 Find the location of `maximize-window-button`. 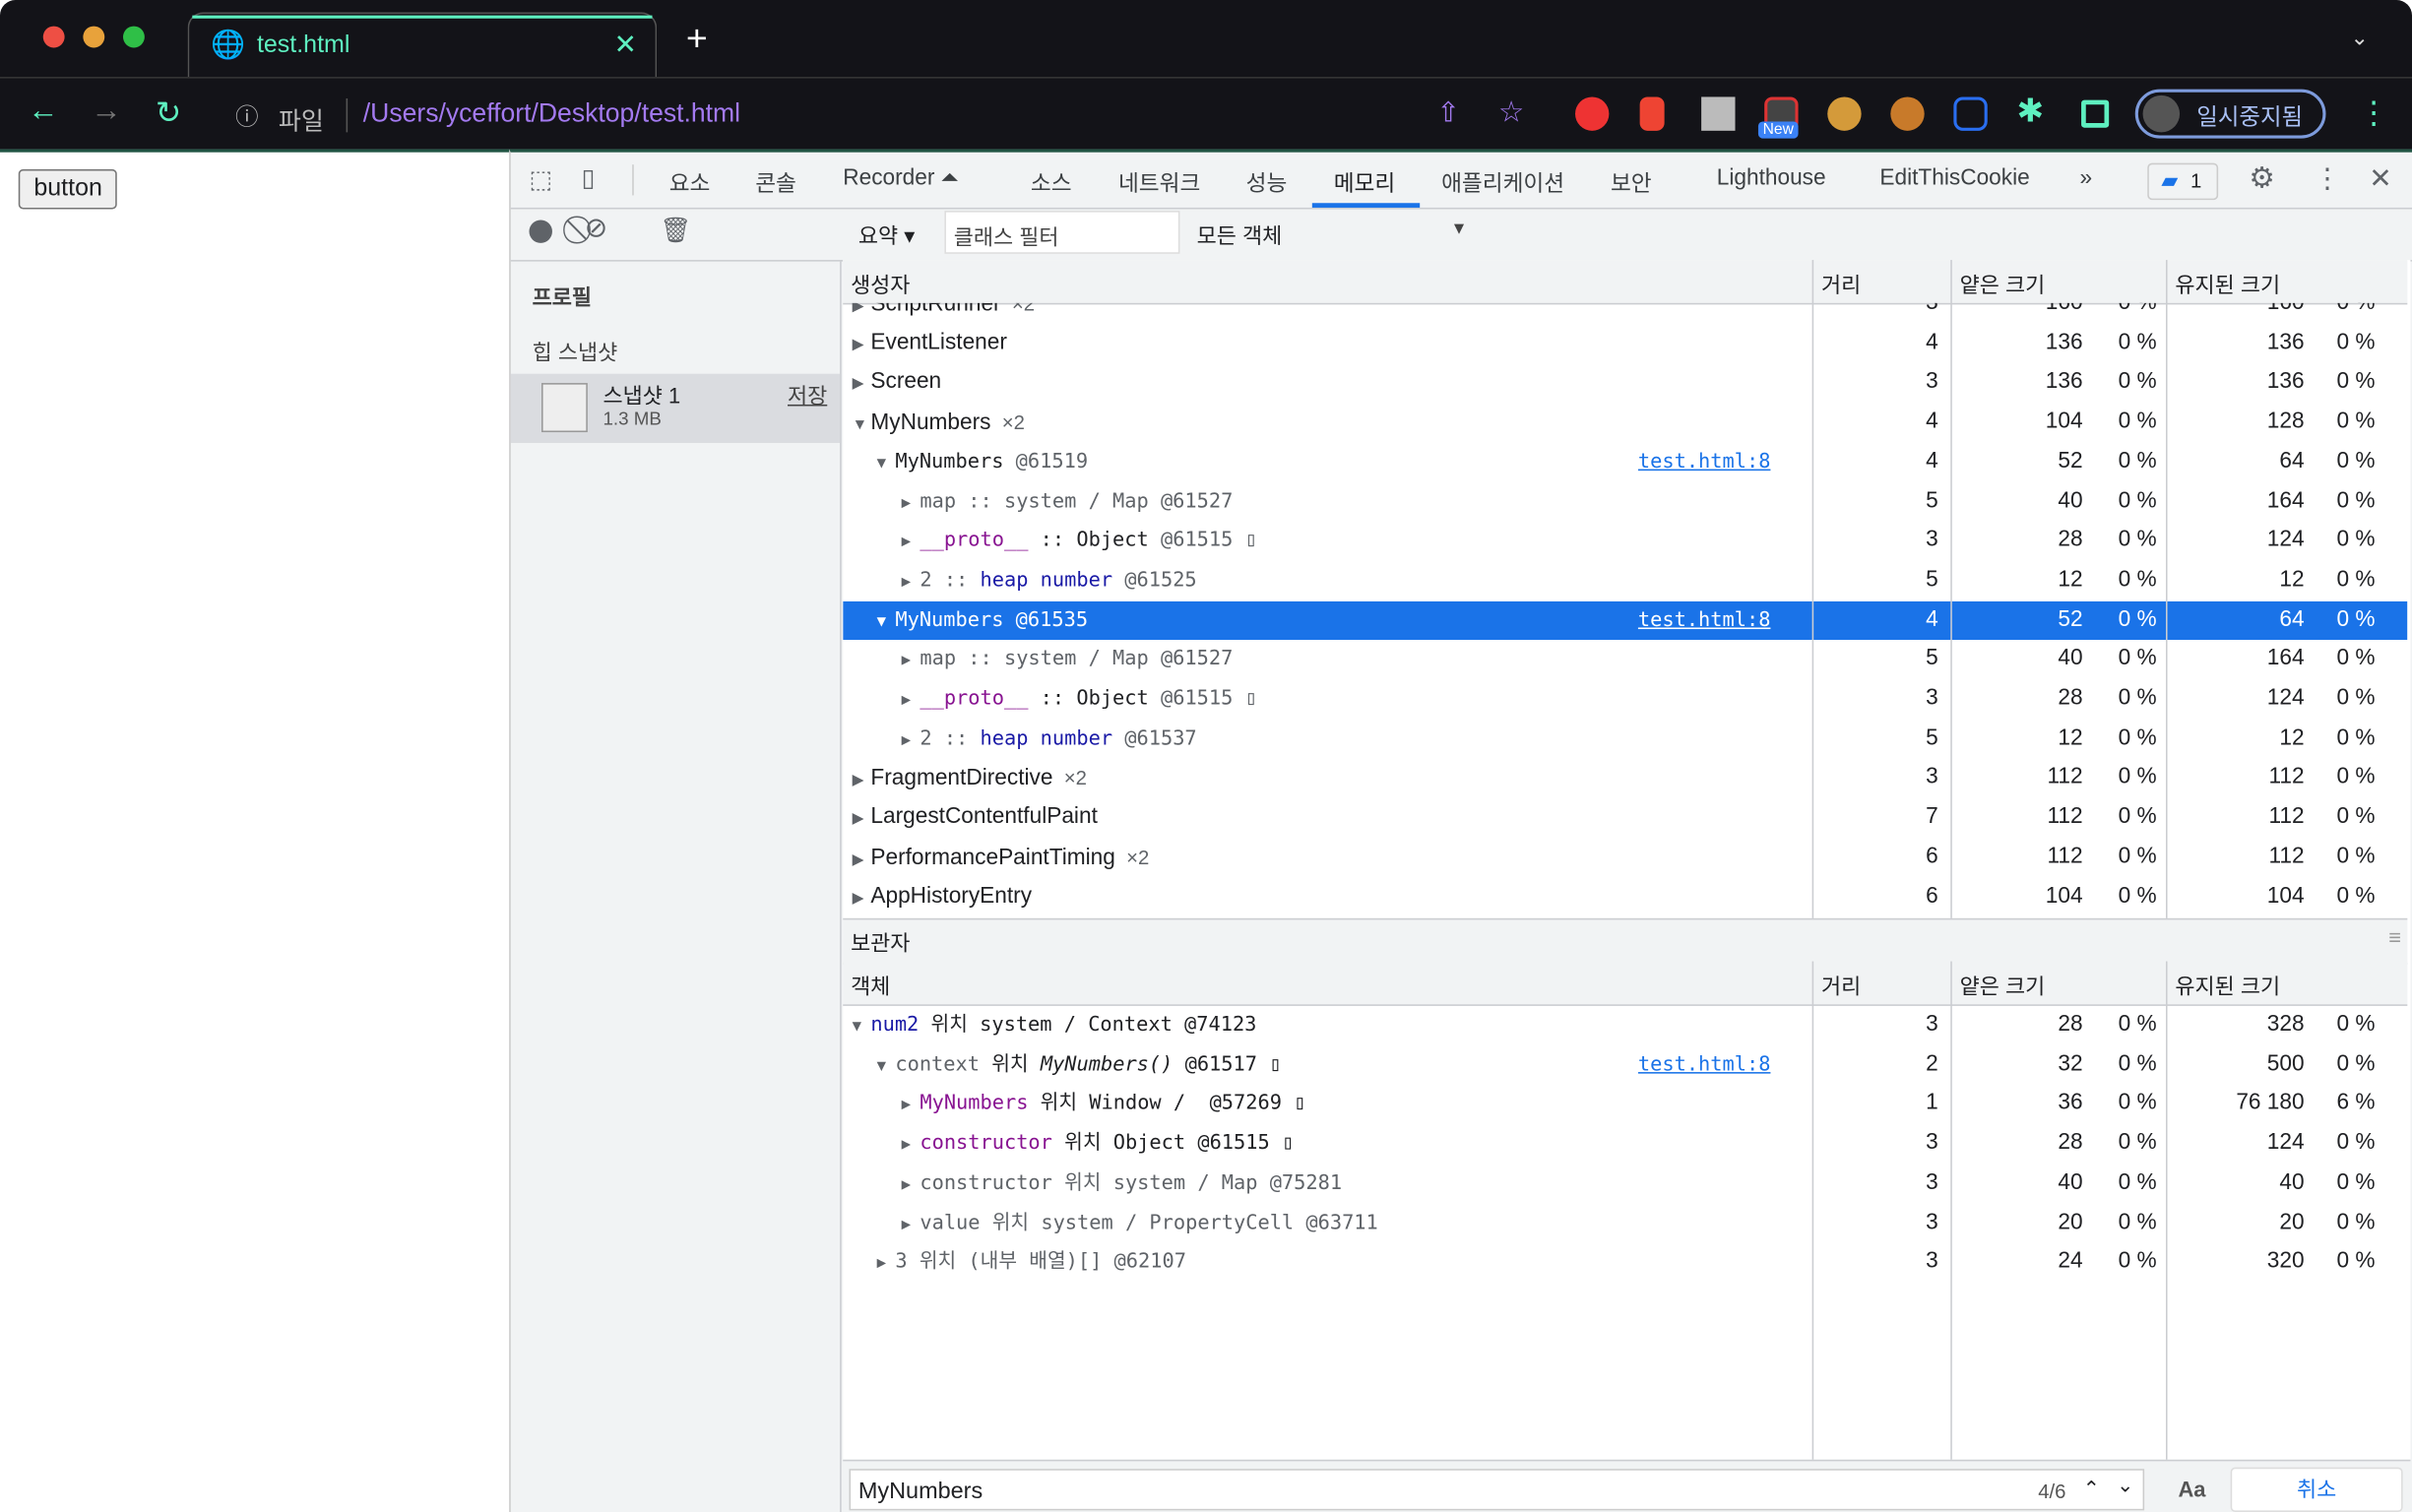

maximize-window-button is located at coordinates (134, 37).